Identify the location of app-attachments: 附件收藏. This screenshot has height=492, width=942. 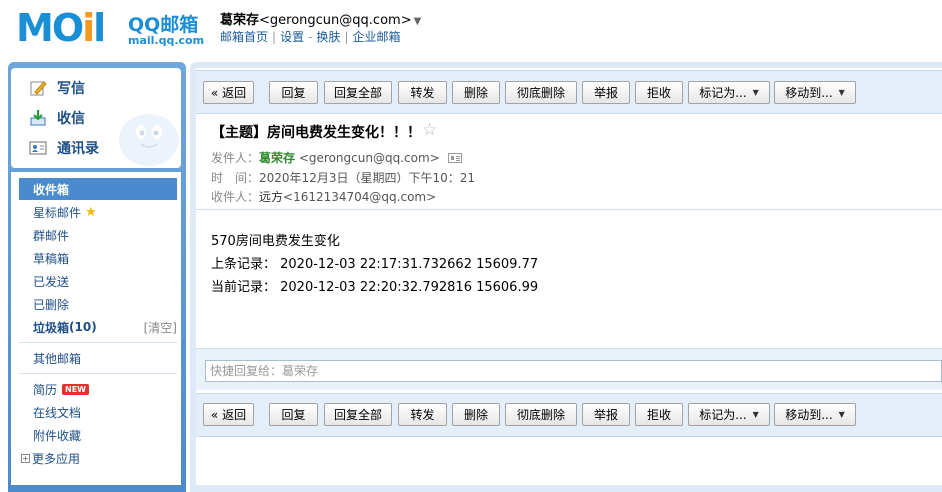
(98, 435).